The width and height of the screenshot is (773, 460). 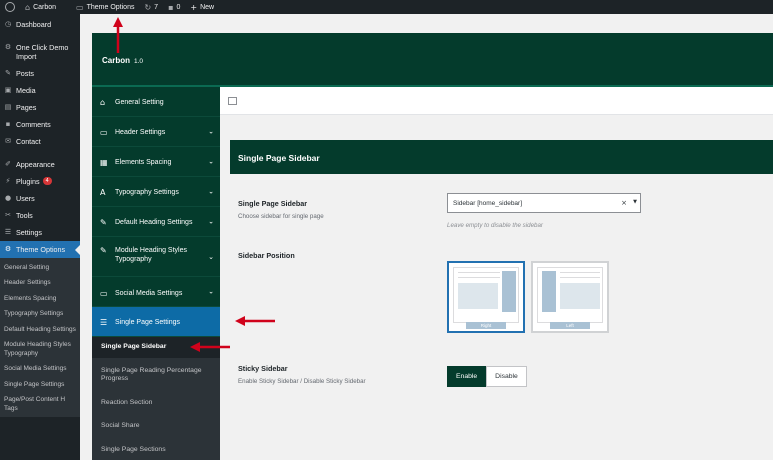 I want to click on pages-icon: ▤, so click(x=8, y=107).